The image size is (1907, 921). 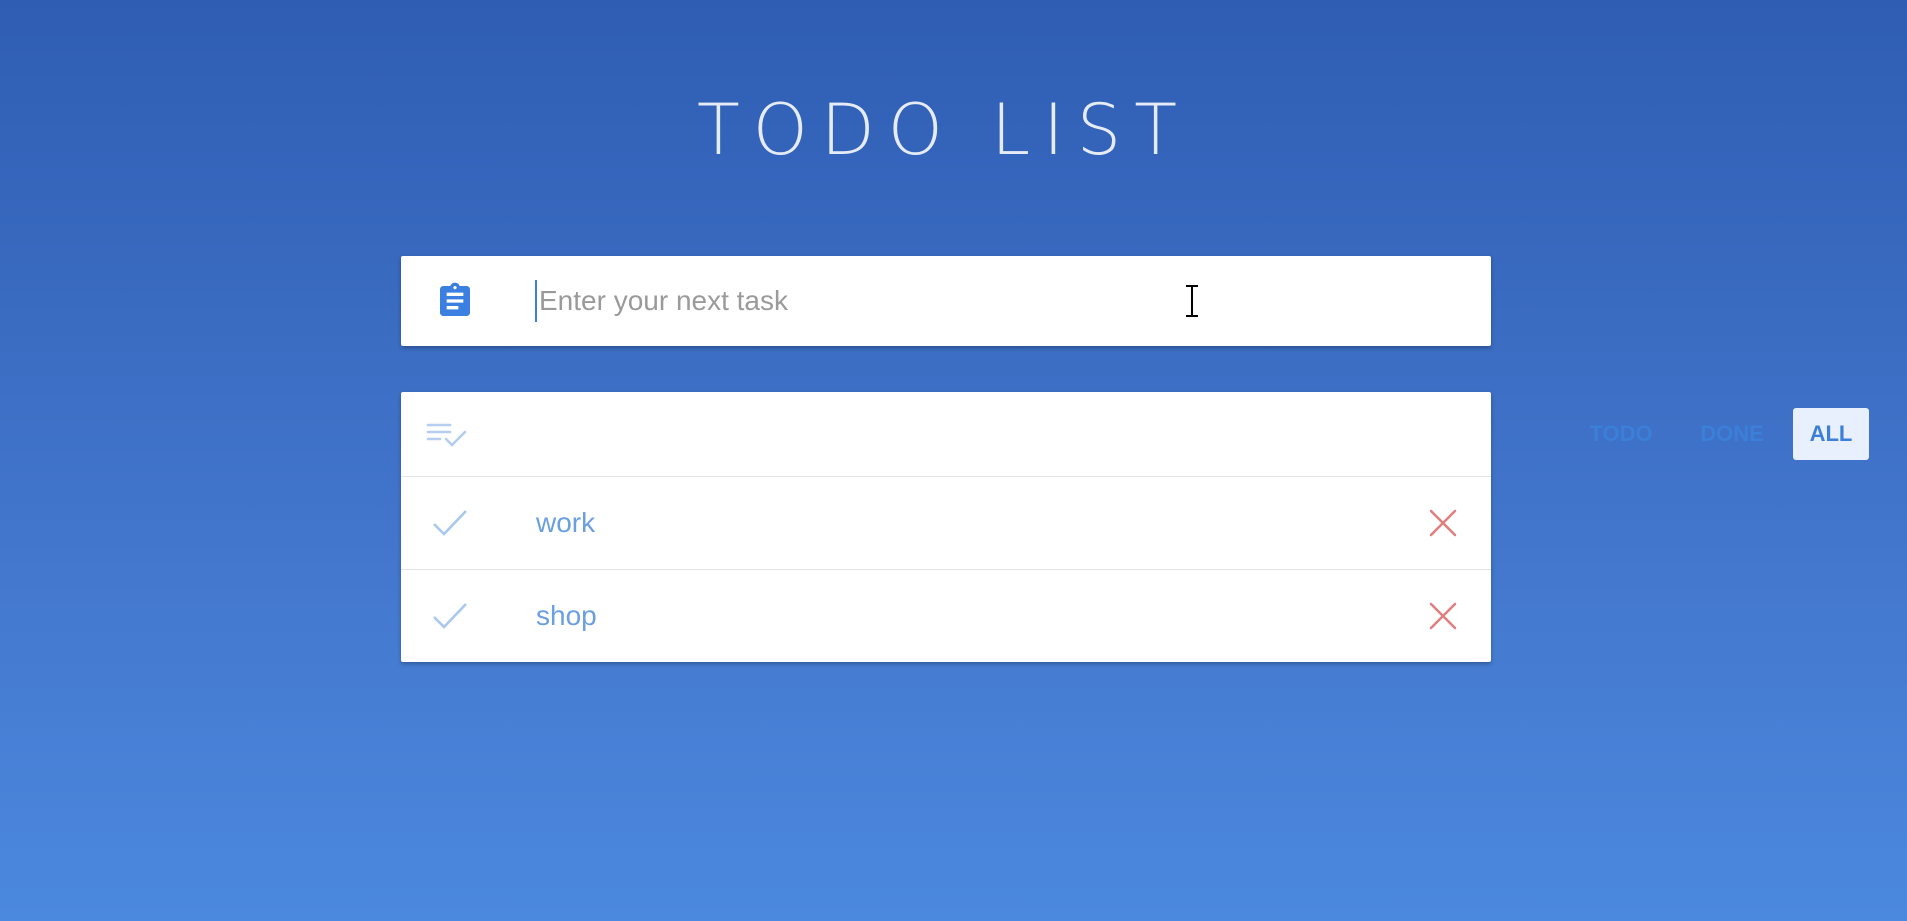 What do you see at coordinates (943, 130) in the screenshot?
I see `page-title: TODO LIST` at bounding box center [943, 130].